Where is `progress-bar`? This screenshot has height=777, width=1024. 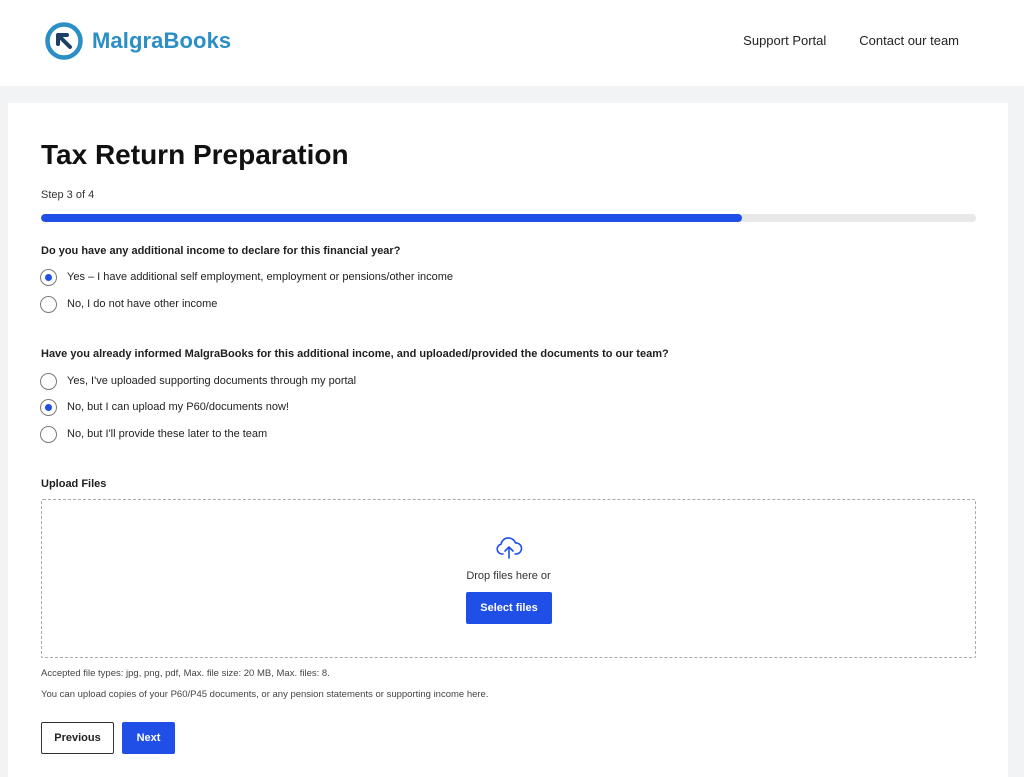
progress-bar is located at coordinates (508, 218).